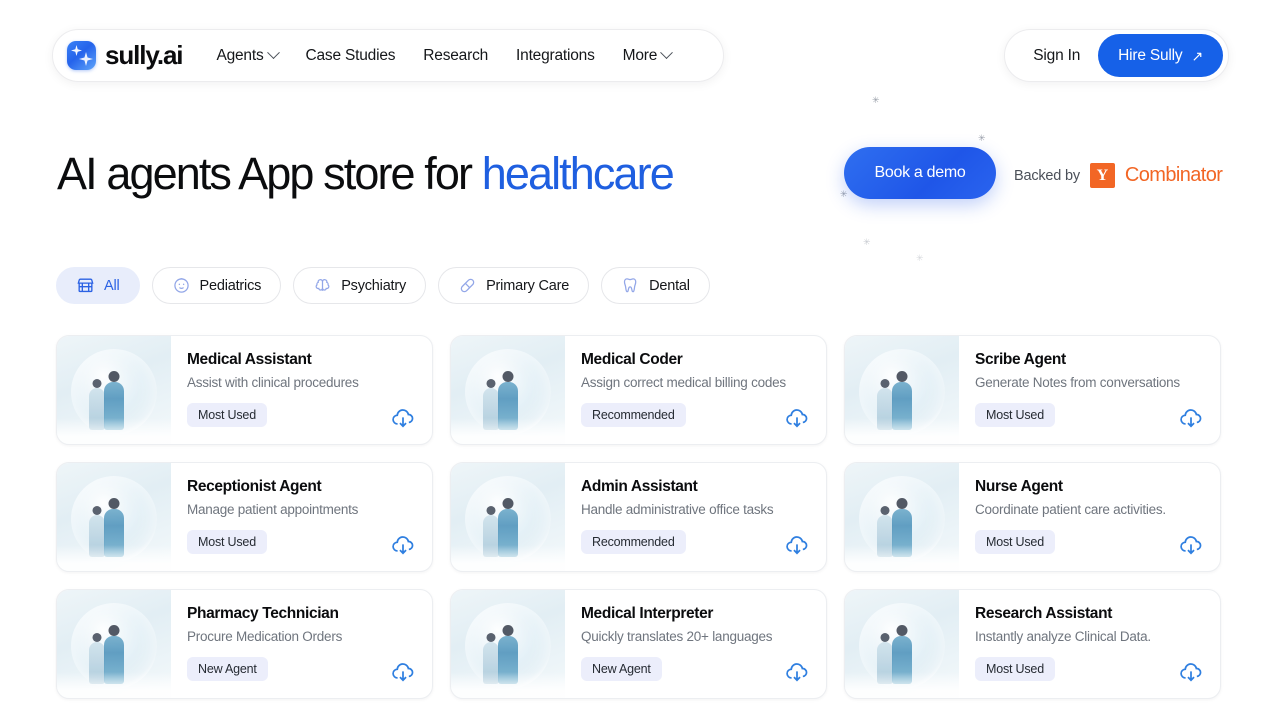 This screenshot has height=720, width=1280. What do you see at coordinates (230, 285) in the screenshot?
I see `filter-chip-pediatrics-label: Pediatrics` at bounding box center [230, 285].